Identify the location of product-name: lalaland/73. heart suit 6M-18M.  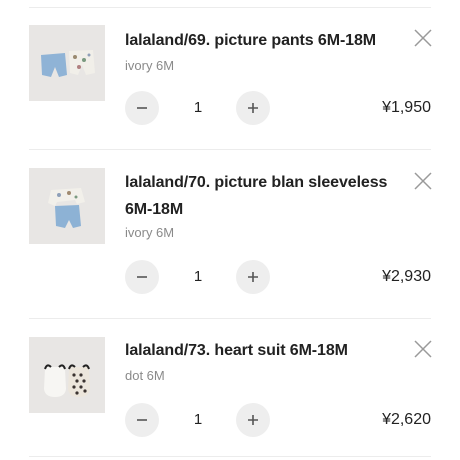
(260, 350).